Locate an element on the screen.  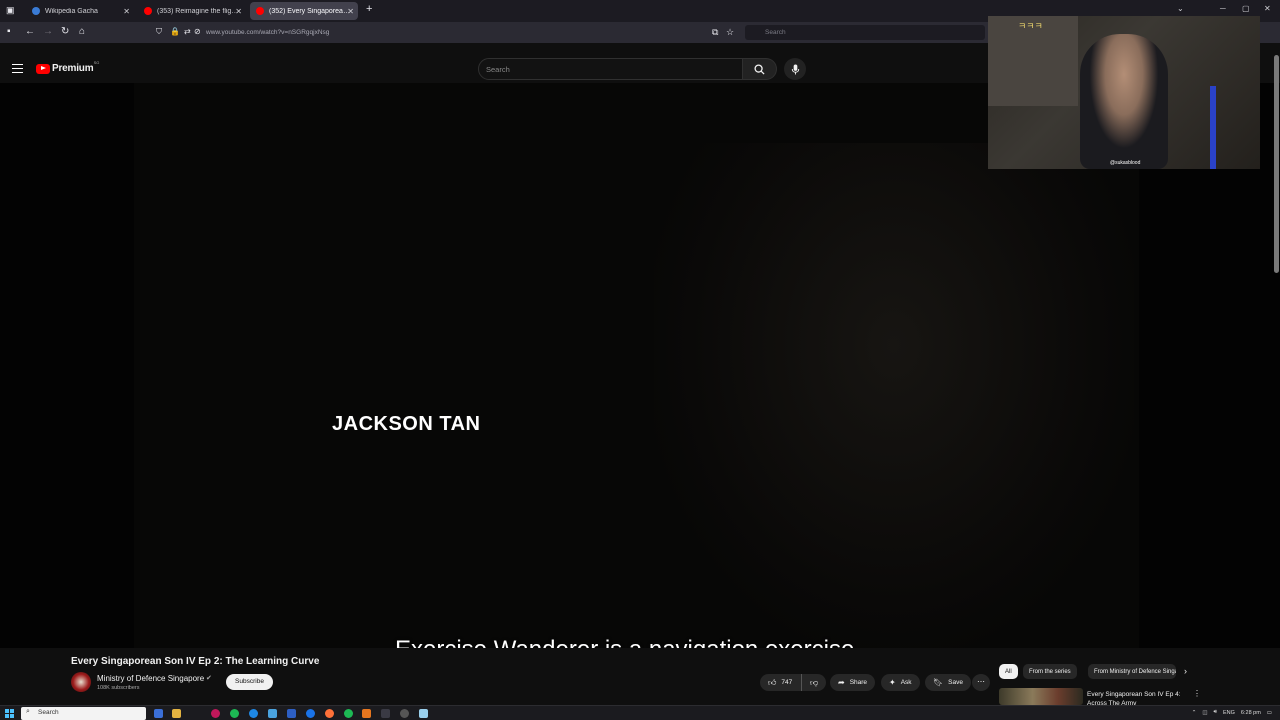
recommendation-thumbnail is located at coordinates (1041, 696).